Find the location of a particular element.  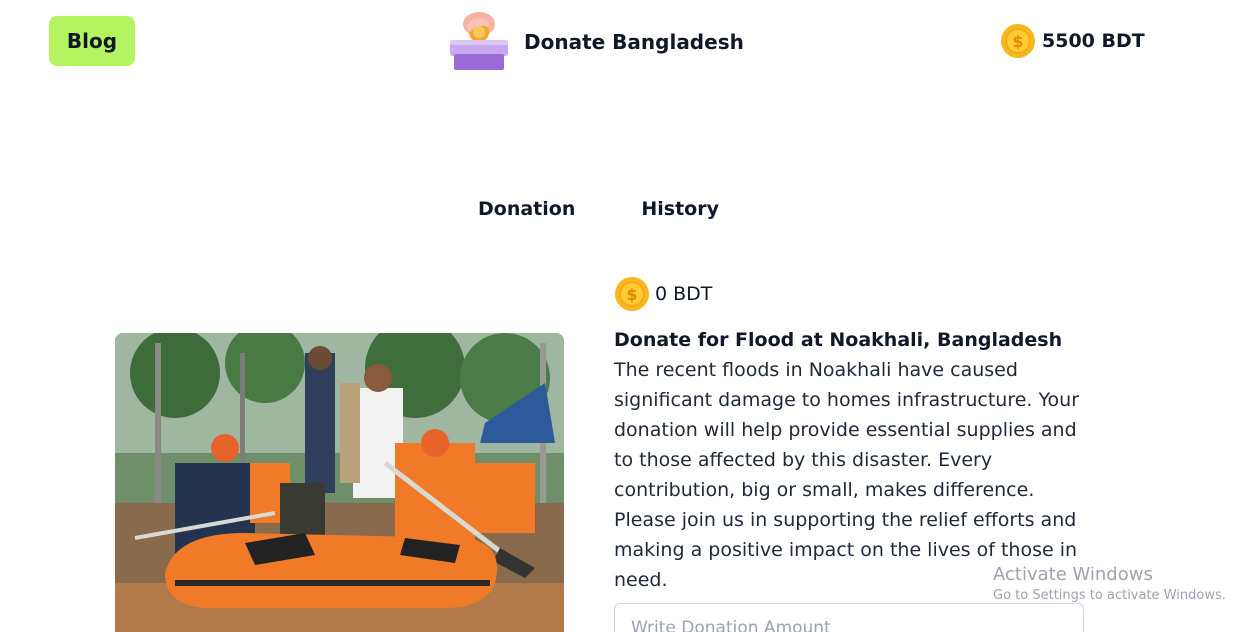

balance: $ 5500 BDT is located at coordinates (1072, 41).